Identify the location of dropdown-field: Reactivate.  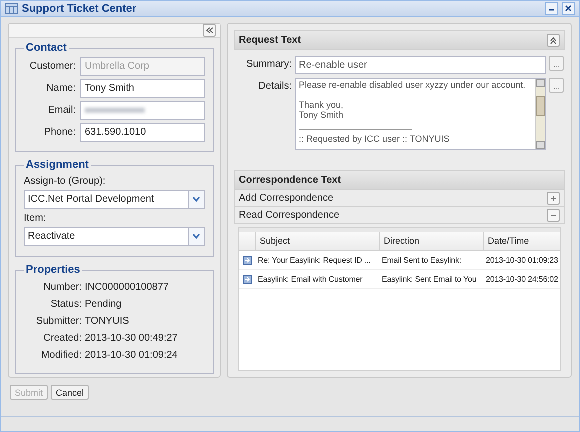
(114, 236).